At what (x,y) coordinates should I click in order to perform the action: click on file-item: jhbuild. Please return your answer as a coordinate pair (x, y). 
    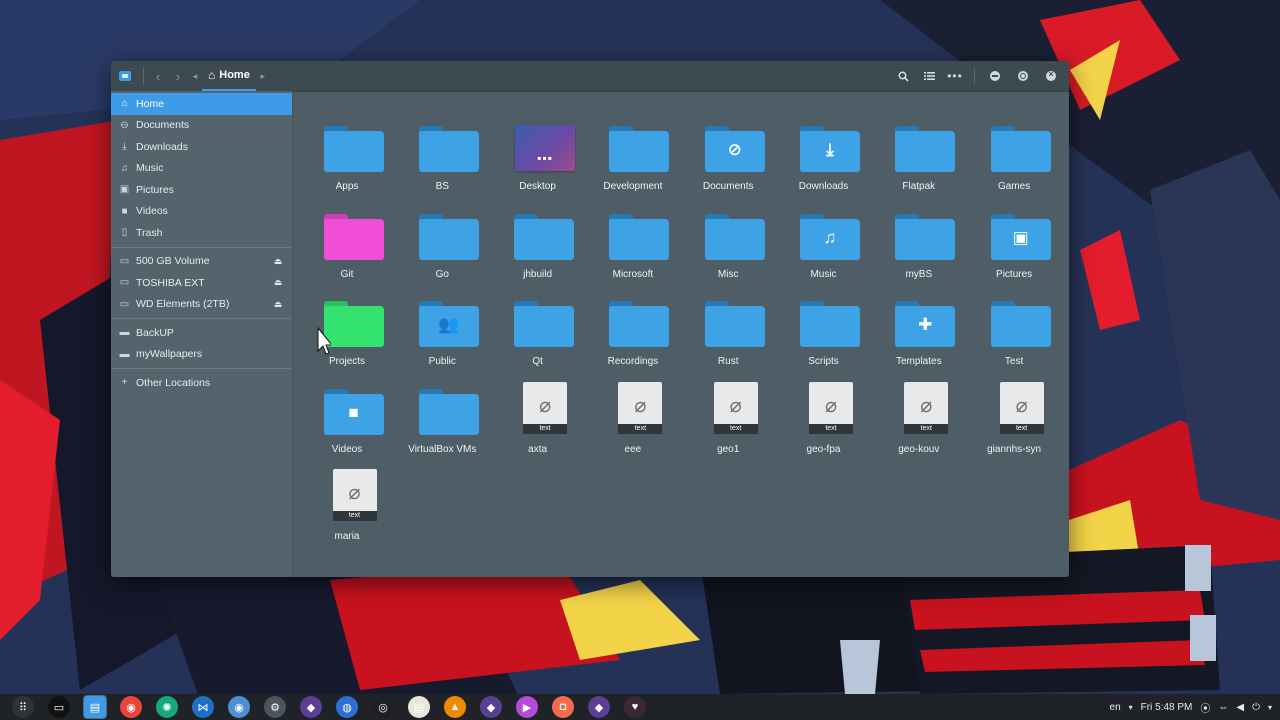
    Looking at the image, I should click on (537, 236).